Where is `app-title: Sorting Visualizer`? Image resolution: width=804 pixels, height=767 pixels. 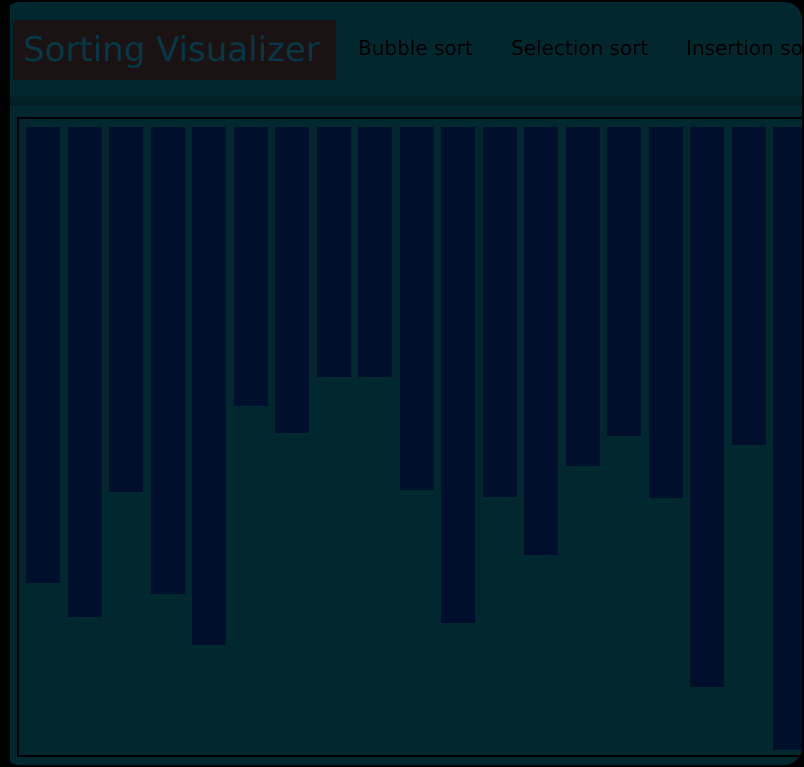 app-title: Sorting Visualizer is located at coordinates (174, 50).